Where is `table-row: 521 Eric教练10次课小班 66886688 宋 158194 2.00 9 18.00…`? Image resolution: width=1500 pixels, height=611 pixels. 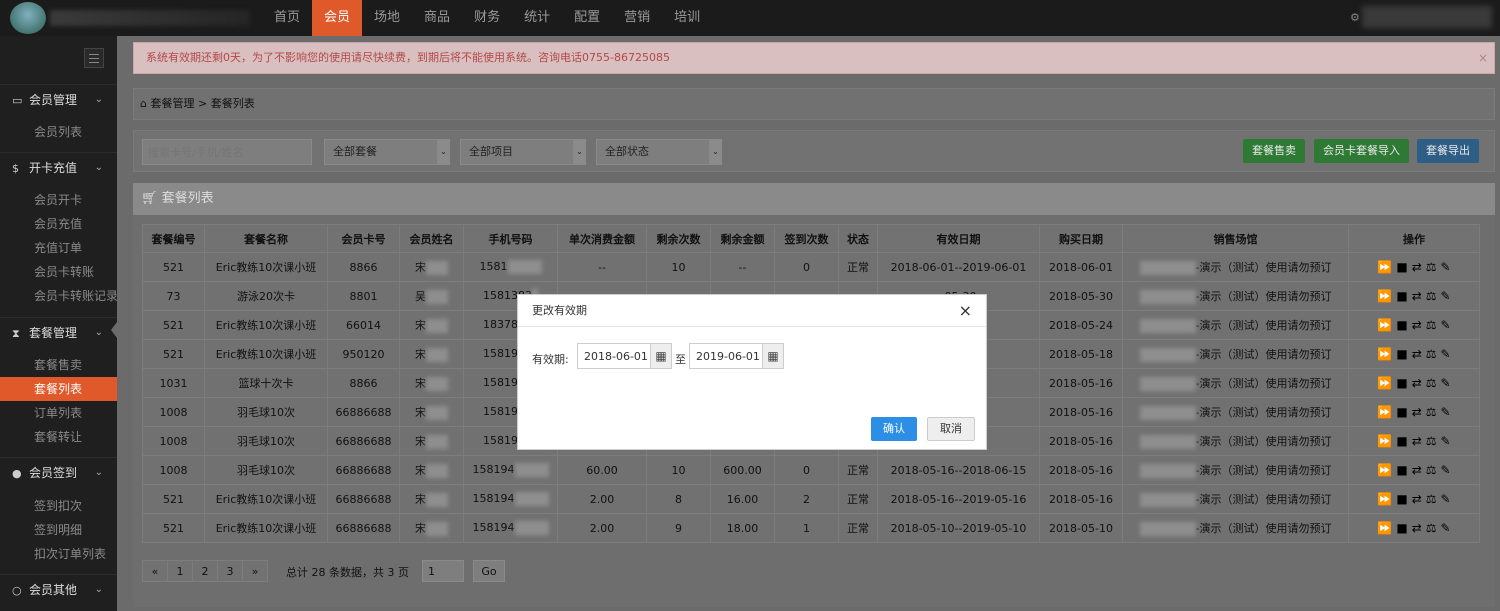 table-row: 521 Eric教练10次课小班 66886688 宋 158194 2.00 9 18.00… is located at coordinates (811, 528).